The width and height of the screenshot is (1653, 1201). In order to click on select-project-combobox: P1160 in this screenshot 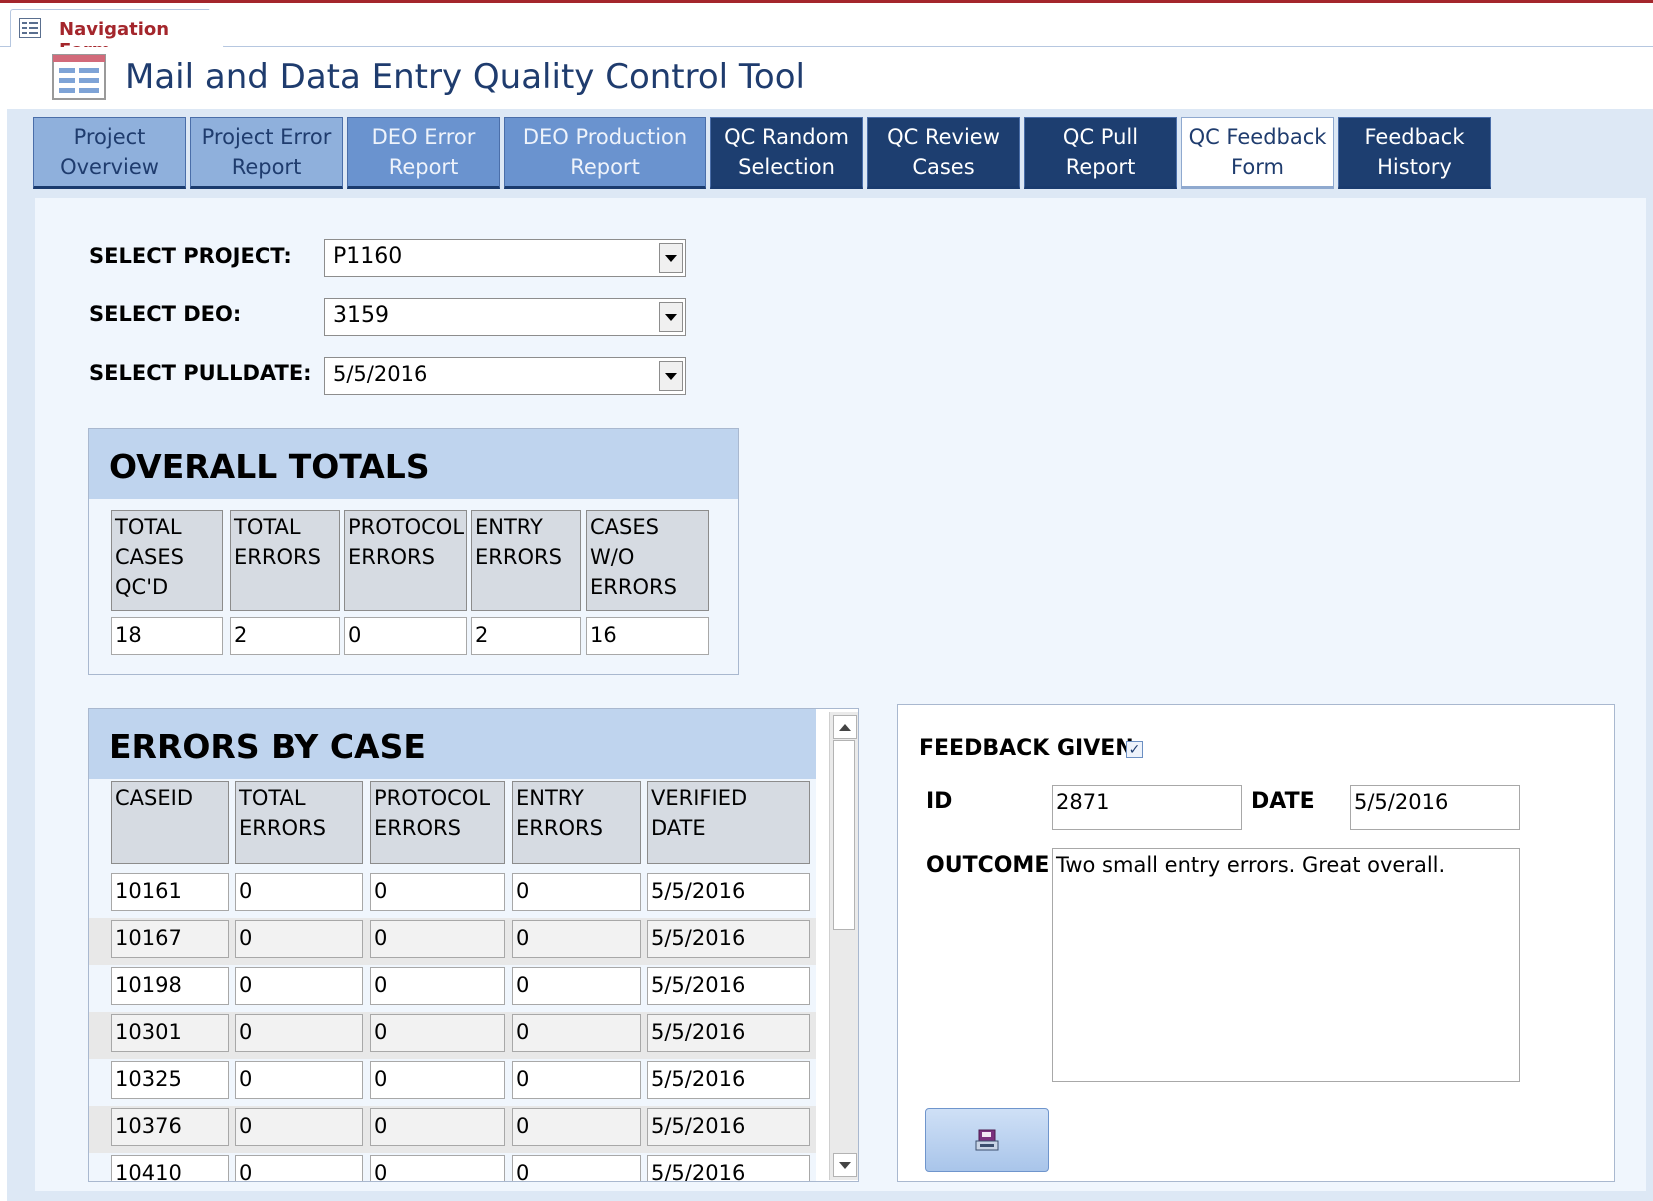, I will do `click(505, 258)`.